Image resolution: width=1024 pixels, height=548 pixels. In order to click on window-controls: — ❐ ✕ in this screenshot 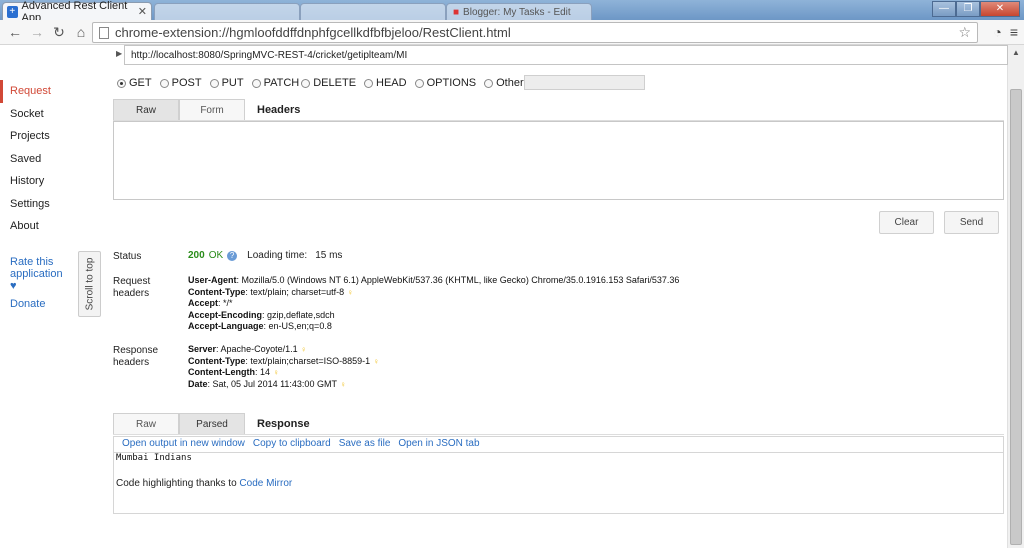, I will do `click(976, 9)`.